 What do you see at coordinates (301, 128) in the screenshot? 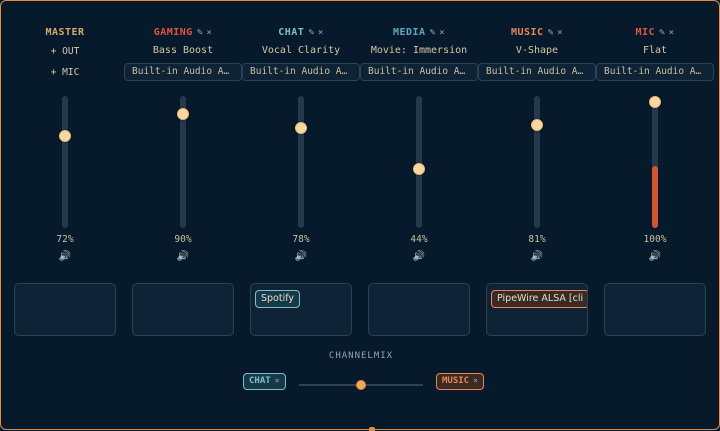
I see `channel-chat-volume-knob` at bounding box center [301, 128].